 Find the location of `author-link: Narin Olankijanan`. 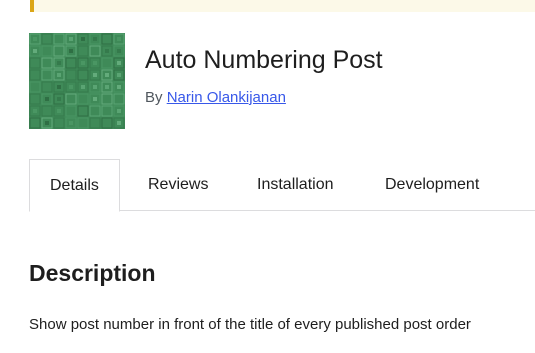

author-link: Narin Olankijanan is located at coordinates (226, 97).